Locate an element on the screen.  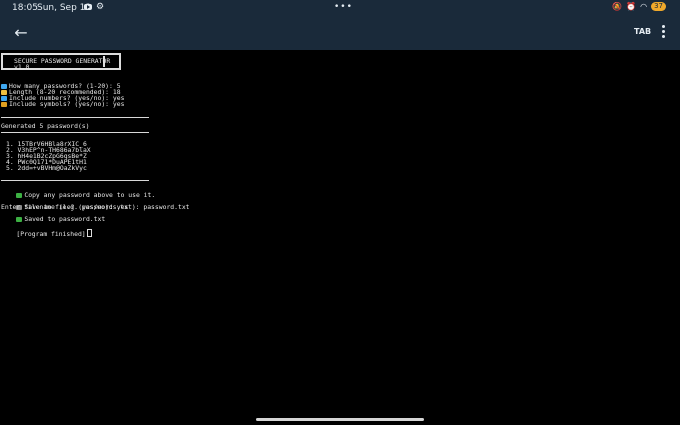
system-tray: 🔕 ⏰ ◠ 37 is located at coordinates (639, 6).